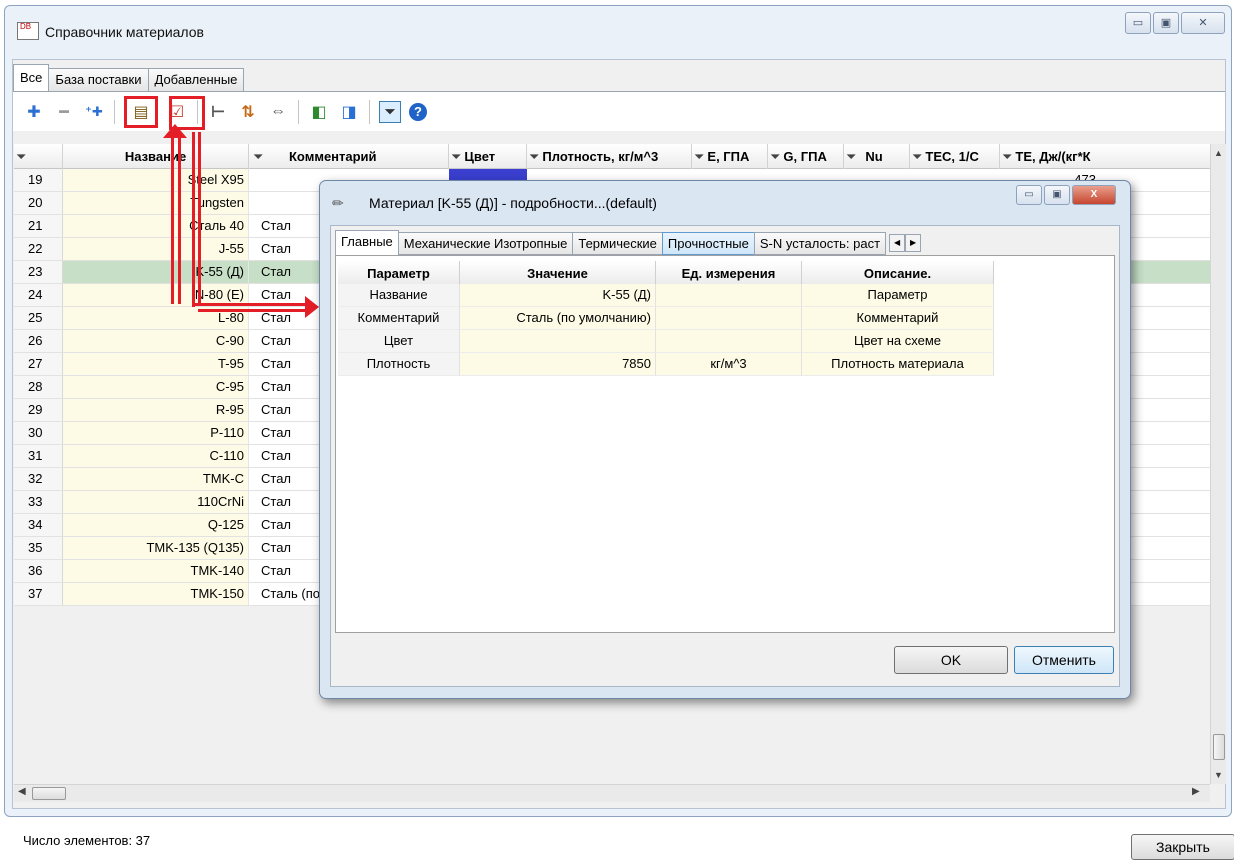  What do you see at coordinates (558, 295) in the screenshot?
I see `param-value: K-55 (Д)` at bounding box center [558, 295].